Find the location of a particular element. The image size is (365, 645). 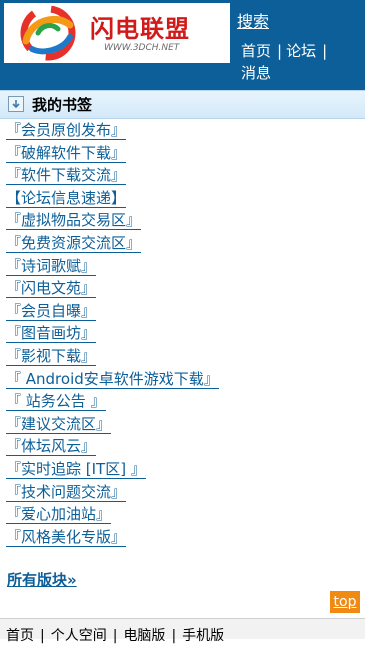

site-logo: 闪电联盟 WWW.3DCH.NET is located at coordinates (117, 33).